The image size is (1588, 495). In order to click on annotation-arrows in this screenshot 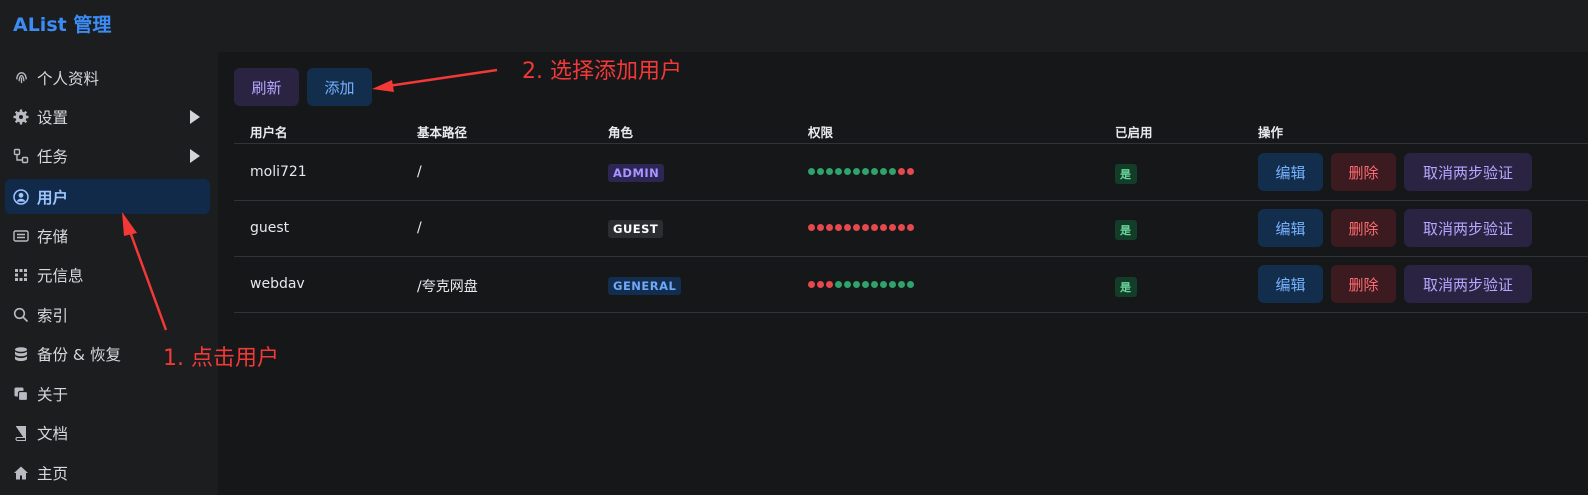, I will do `click(310, 199)`.